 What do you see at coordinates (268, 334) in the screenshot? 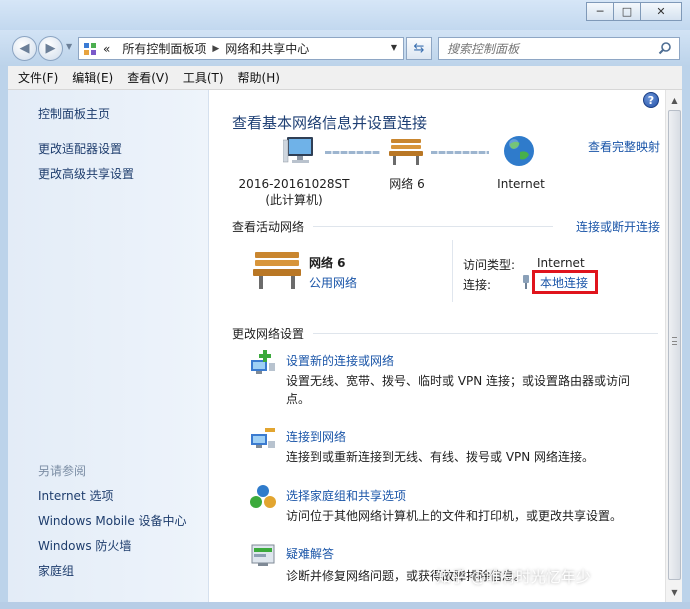
I see `change-settings-heading: 更改网络设置` at bounding box center [268, 334].